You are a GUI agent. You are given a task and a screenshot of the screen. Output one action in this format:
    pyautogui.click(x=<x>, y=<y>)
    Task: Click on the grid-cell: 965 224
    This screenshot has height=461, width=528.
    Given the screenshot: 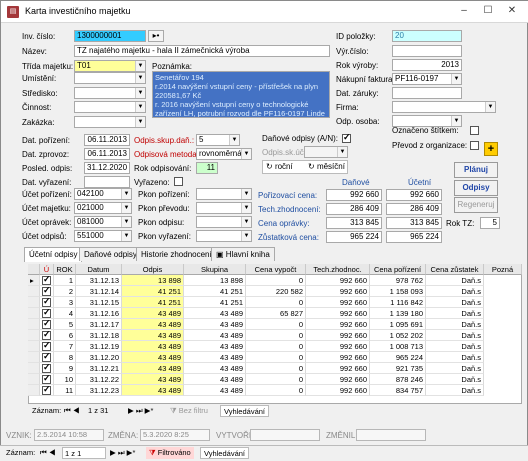 What is the action you would take?
    pyautogui.click(x=398, y=357)
    